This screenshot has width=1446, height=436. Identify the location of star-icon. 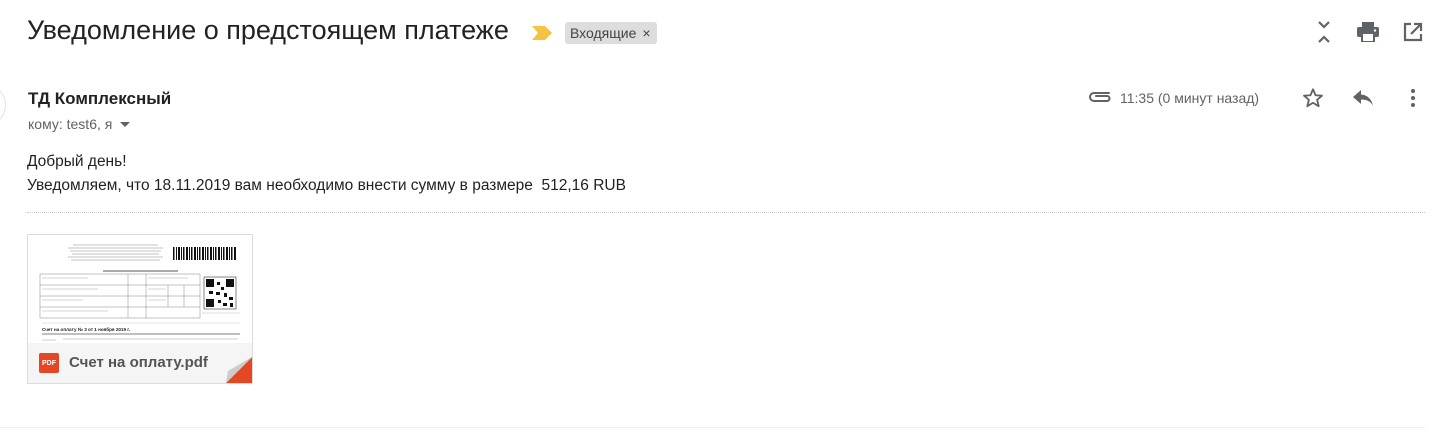
(1313, 98).